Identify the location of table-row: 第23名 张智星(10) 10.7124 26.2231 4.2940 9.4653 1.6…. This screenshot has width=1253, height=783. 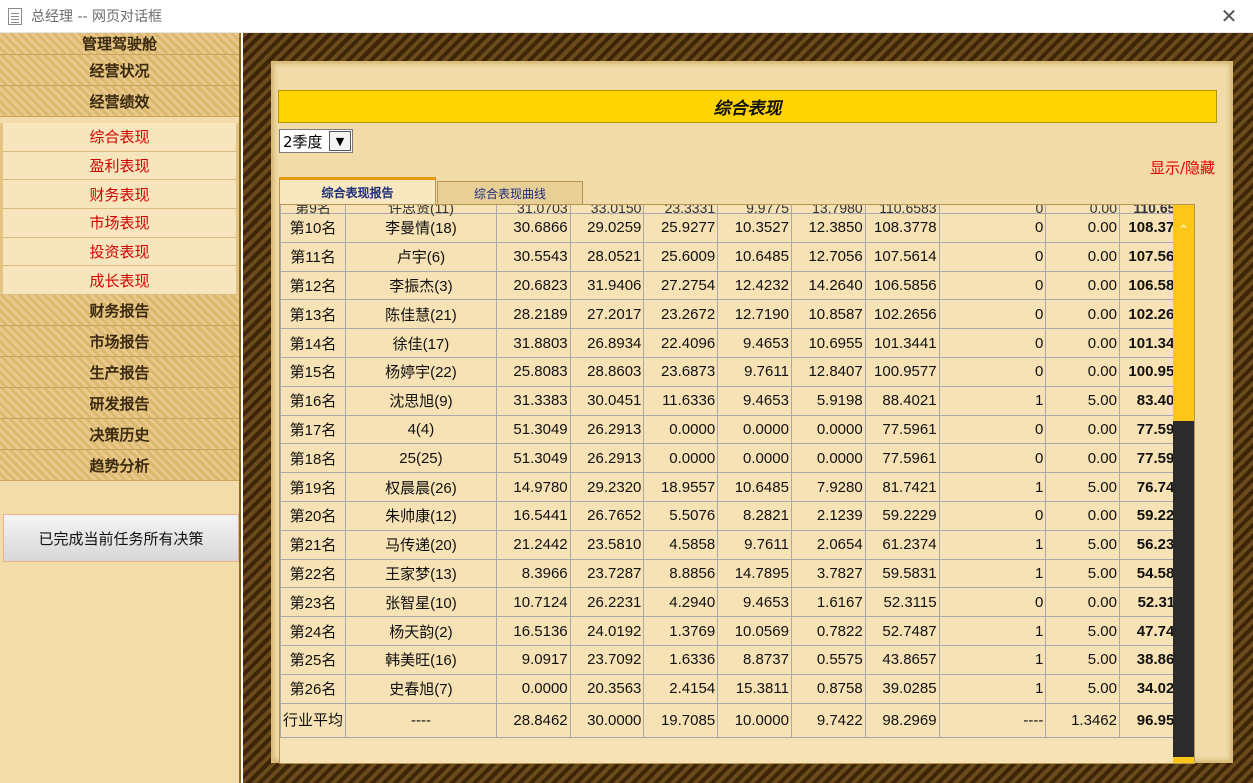
(737, 602).